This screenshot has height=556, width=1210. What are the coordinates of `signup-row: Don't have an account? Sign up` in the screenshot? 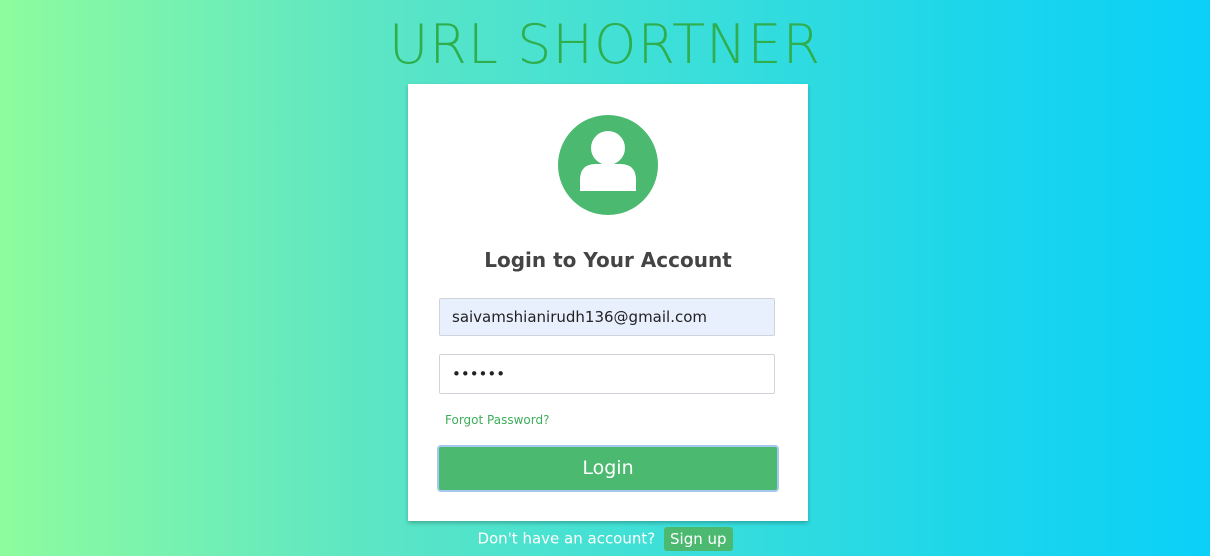 It's located at (605, 538).